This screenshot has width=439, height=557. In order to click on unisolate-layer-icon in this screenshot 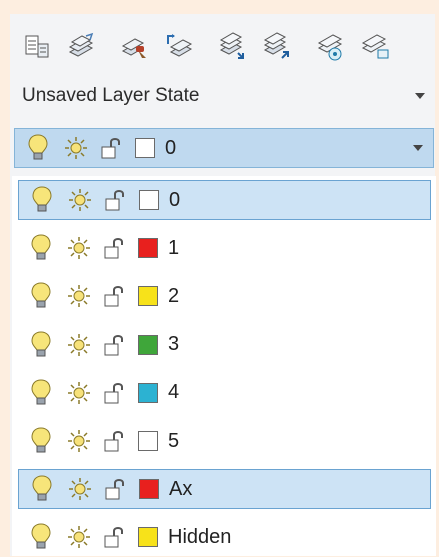, I will do `click(375, 47)`.